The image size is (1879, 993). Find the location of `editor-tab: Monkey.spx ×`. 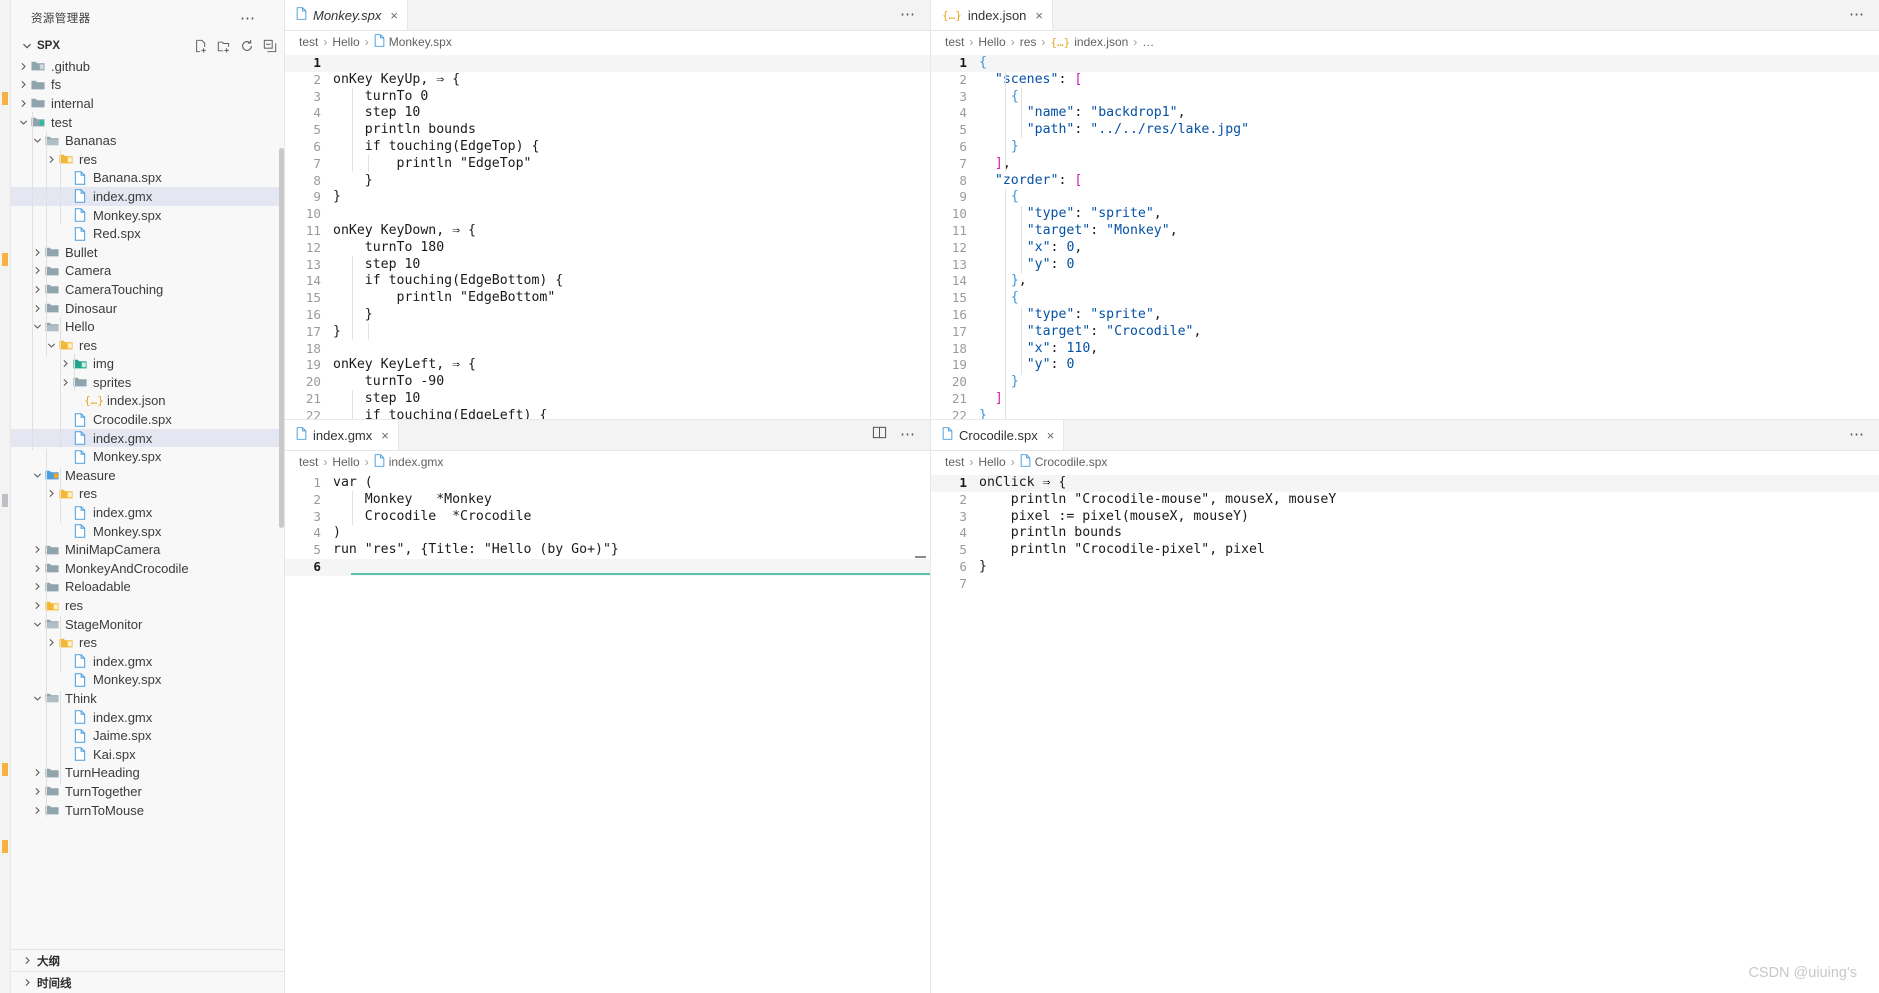

editor-tab: Monkey.spx × is located at coordinates (346, 15).